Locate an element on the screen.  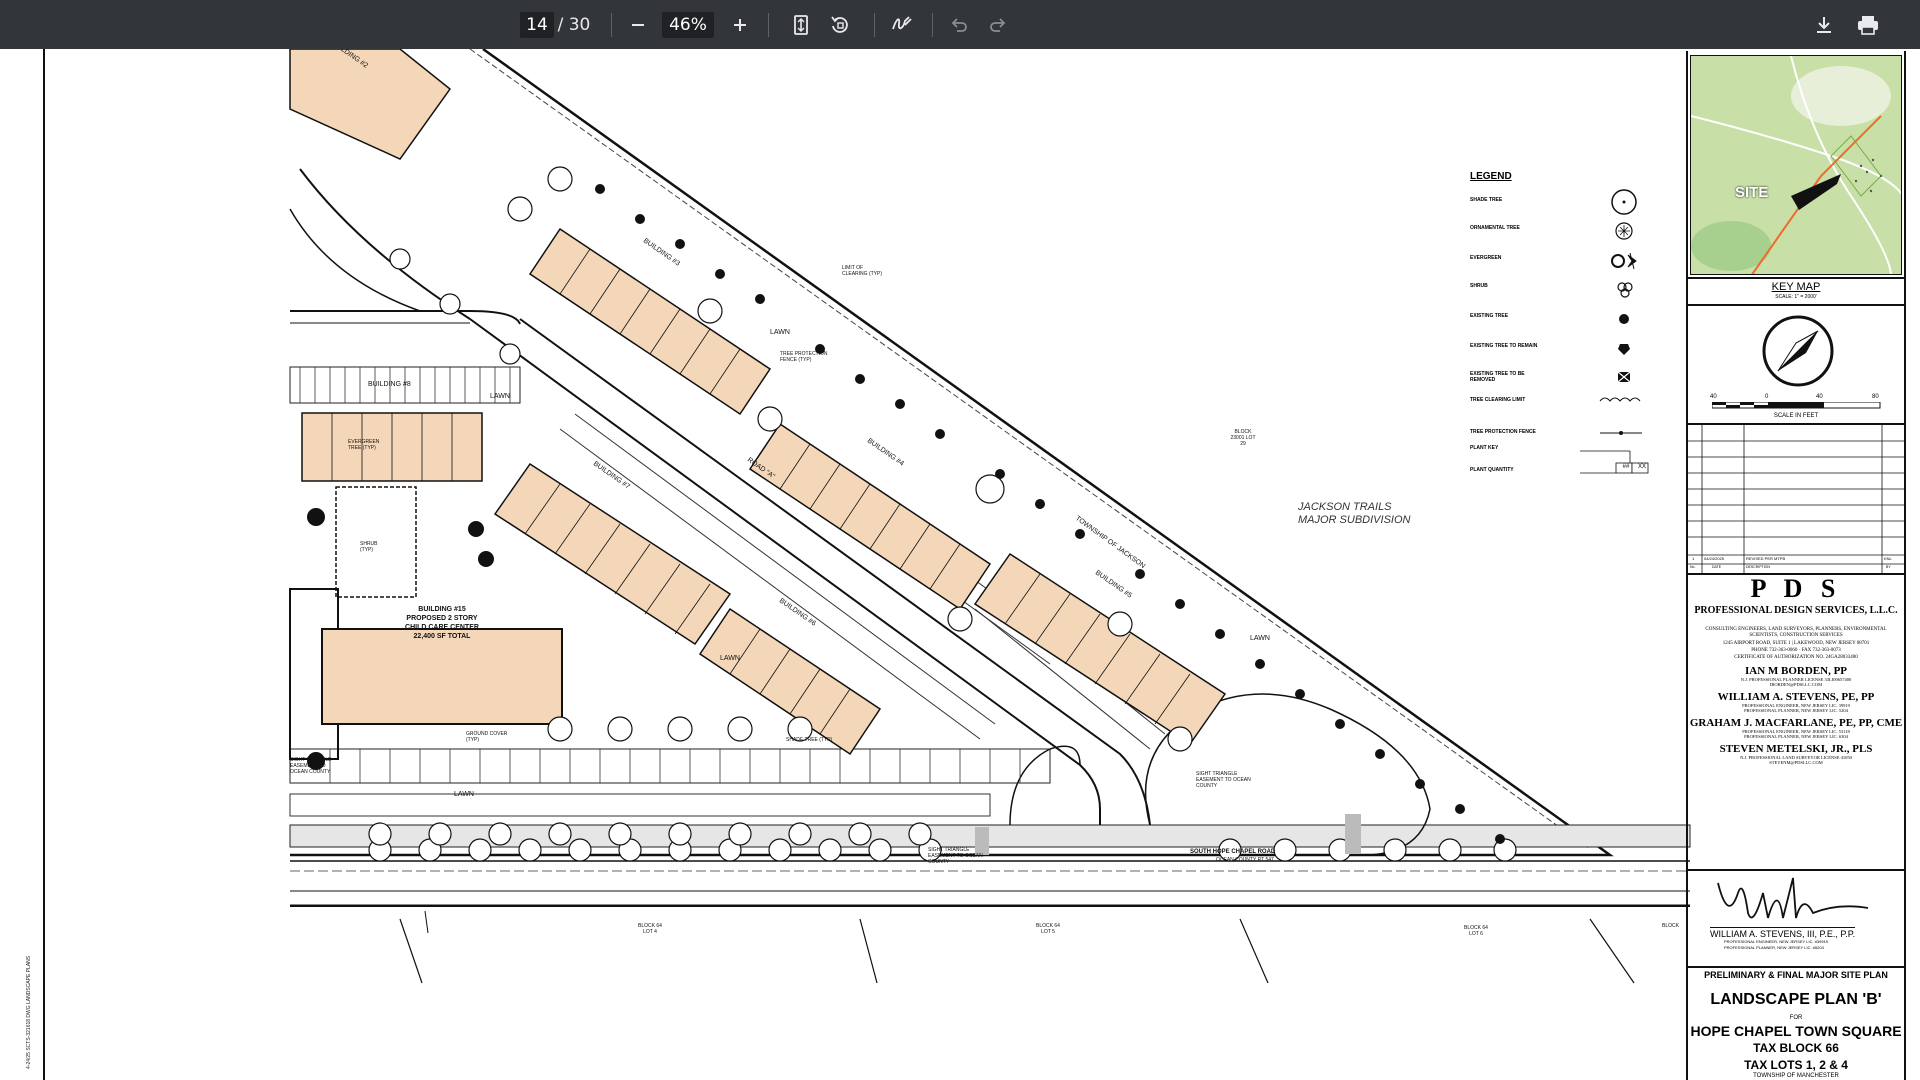
print-icon is located at coordinates (1868, 25).